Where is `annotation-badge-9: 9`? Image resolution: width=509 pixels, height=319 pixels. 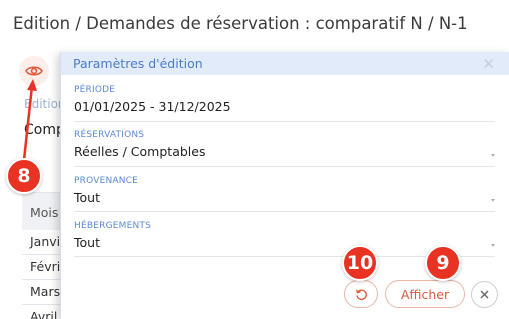 annotation-badge-9: 9 is located at coordinates (443, 263).